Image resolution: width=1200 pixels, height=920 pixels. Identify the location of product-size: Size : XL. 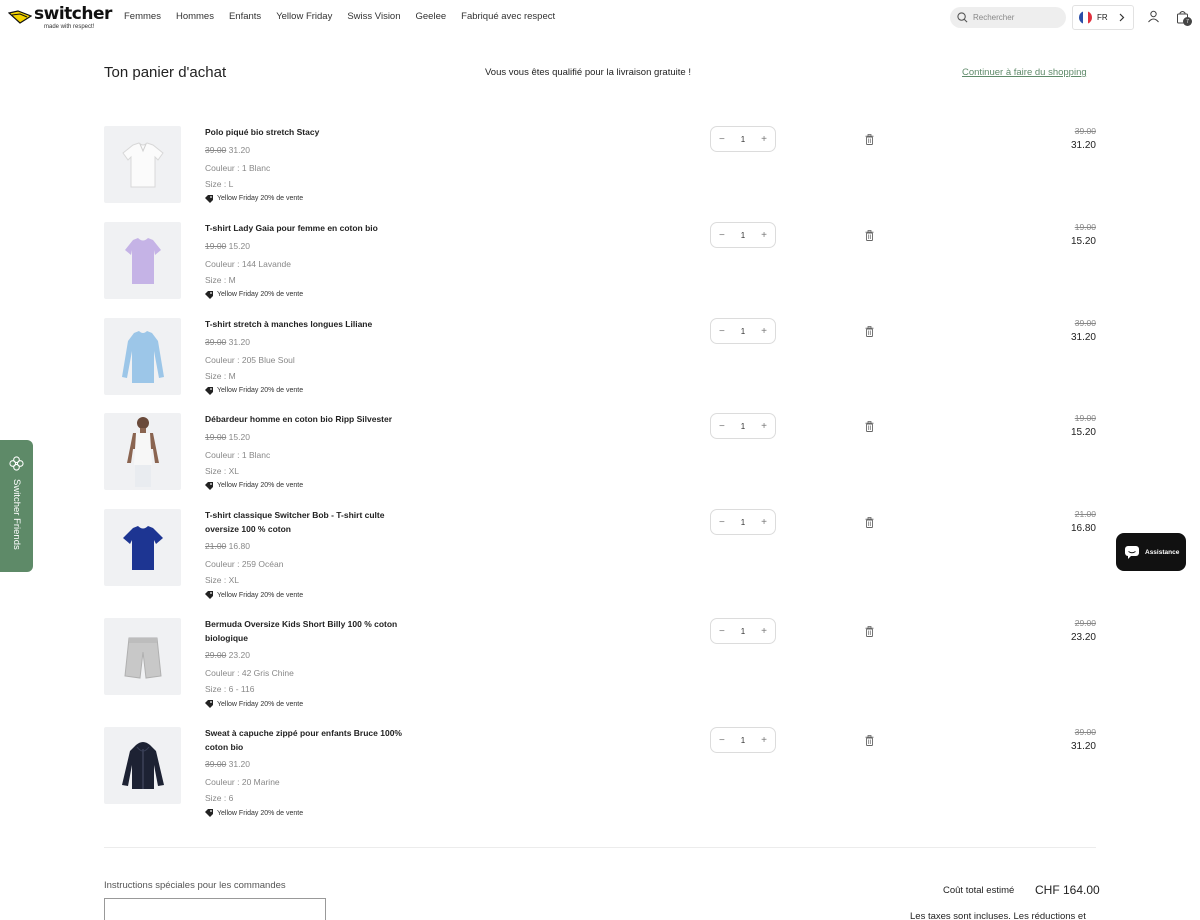
(222, 470).